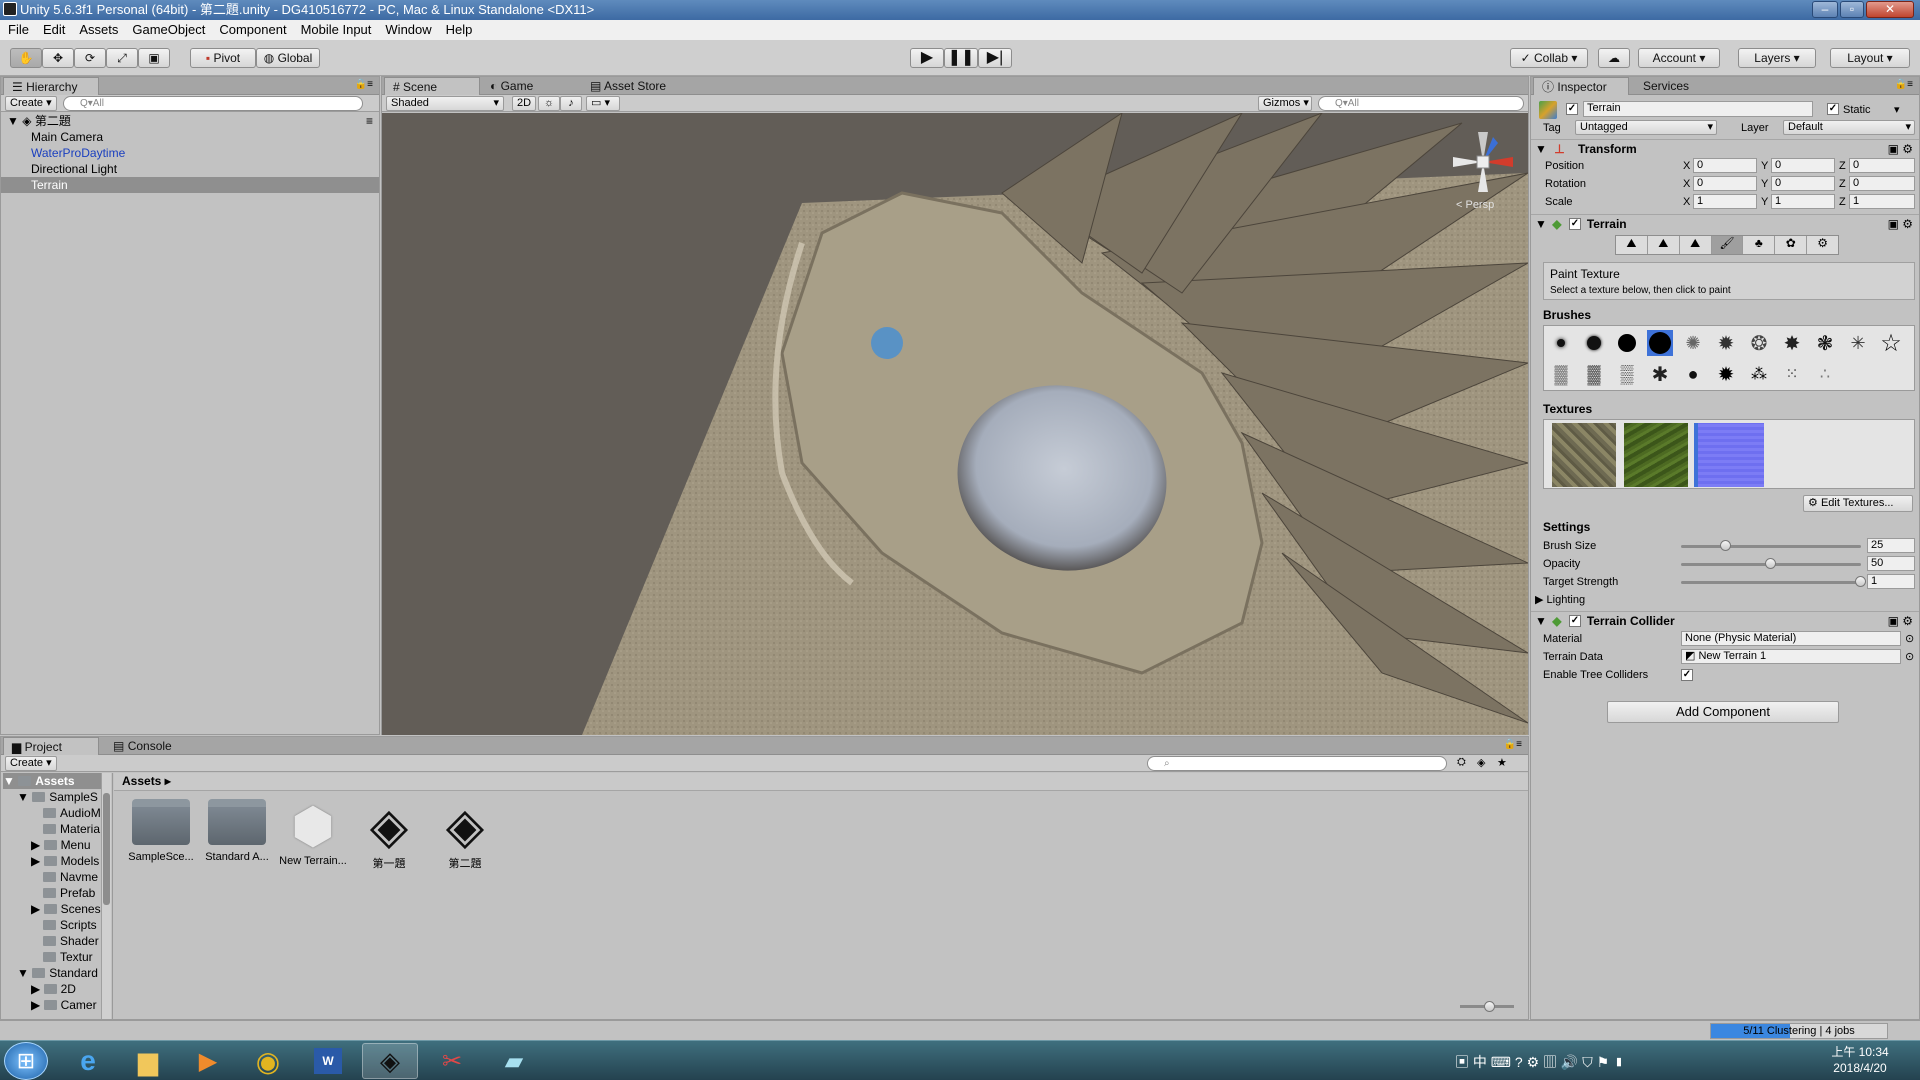  Describe the element at coordinates (57, 973) in the screenshot. I see `tree-item-standard-assets: ▼ Standard` at that location.